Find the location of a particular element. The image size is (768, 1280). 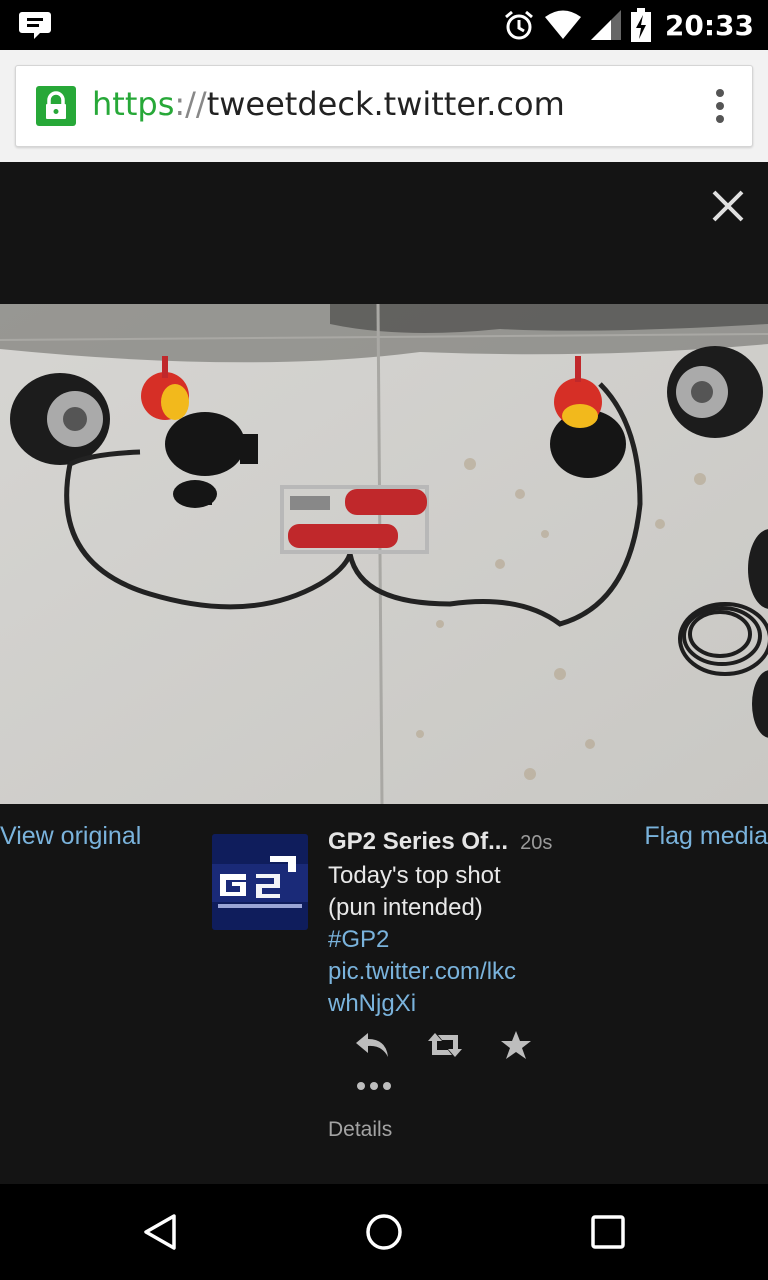

flag-media-link: Flag media is located at coordinates (706, 836).